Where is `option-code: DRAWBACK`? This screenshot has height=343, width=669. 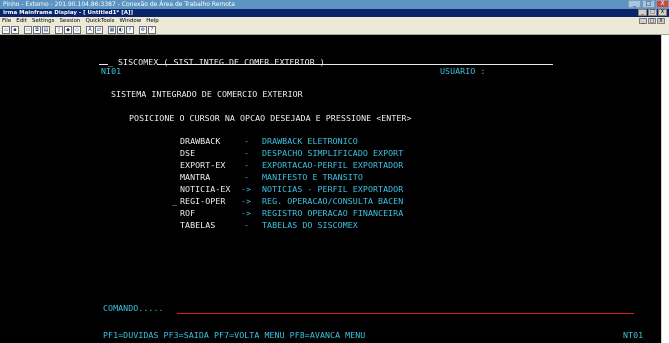 option-code: DRAWBACK is located at coordinates (200, 141).